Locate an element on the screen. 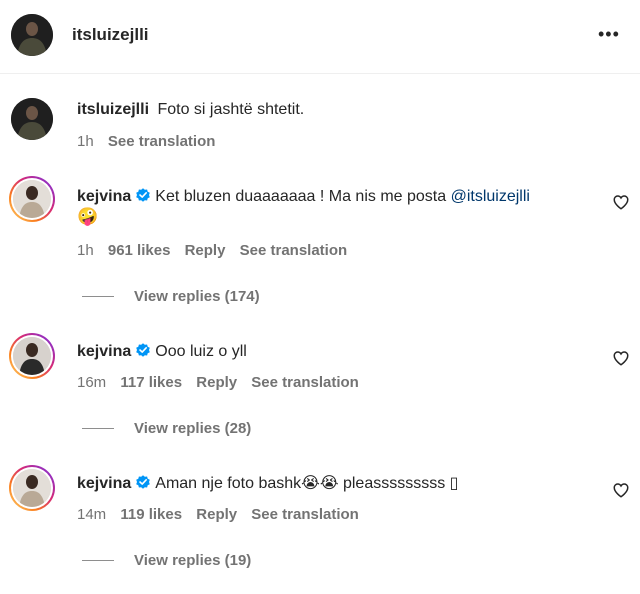 This screenshot has width=640, height=594. comment-meta: 14m 119 likes Reply See translation is located at coordinates (223, 514).